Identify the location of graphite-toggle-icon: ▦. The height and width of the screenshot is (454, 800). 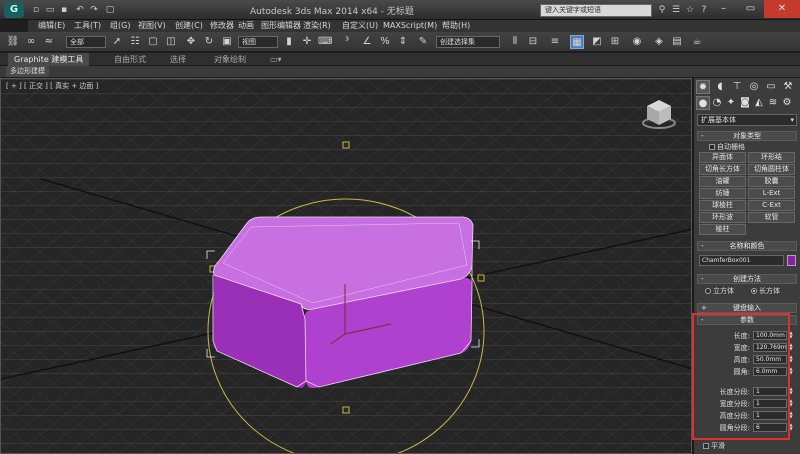
(577, 42).